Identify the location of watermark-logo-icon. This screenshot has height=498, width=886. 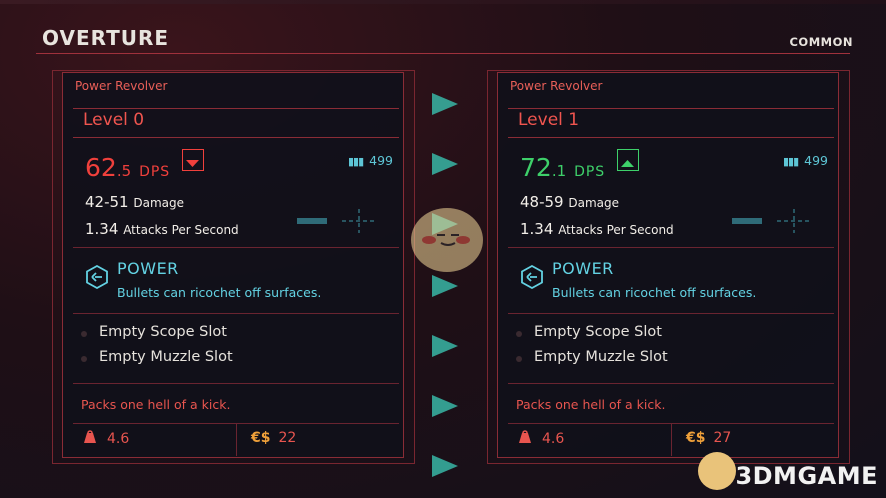
(717, 471).